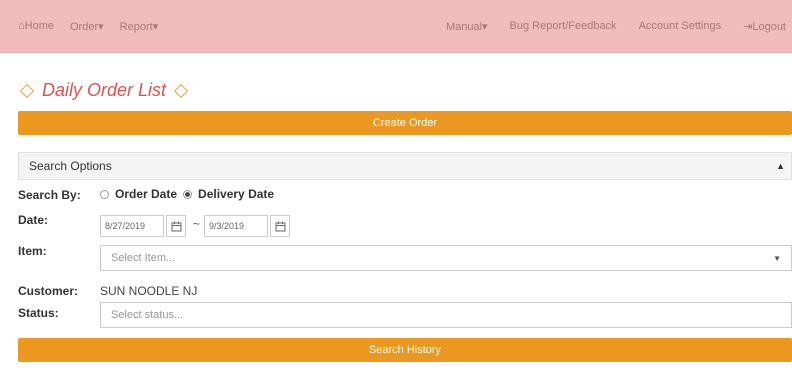  I want to click on nav-account-settings: Account Settings, so click(680, 26).